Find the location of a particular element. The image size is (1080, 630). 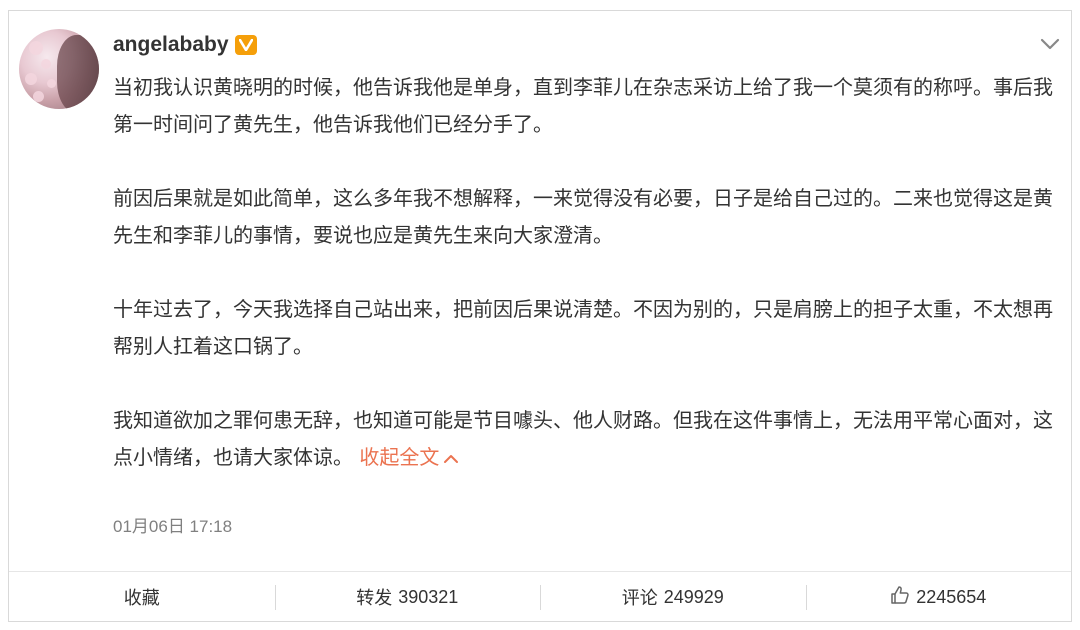

chevron-down-icon is located at coordinates (1050, 44).